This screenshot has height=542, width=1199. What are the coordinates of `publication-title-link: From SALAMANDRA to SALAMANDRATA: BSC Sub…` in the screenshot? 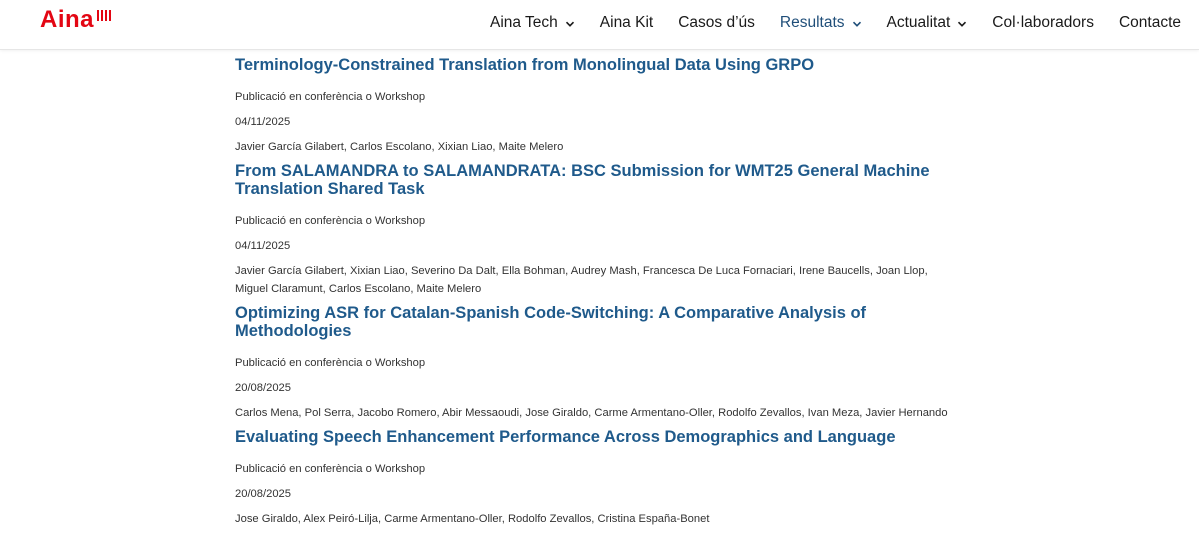 It's located at (595, 180).